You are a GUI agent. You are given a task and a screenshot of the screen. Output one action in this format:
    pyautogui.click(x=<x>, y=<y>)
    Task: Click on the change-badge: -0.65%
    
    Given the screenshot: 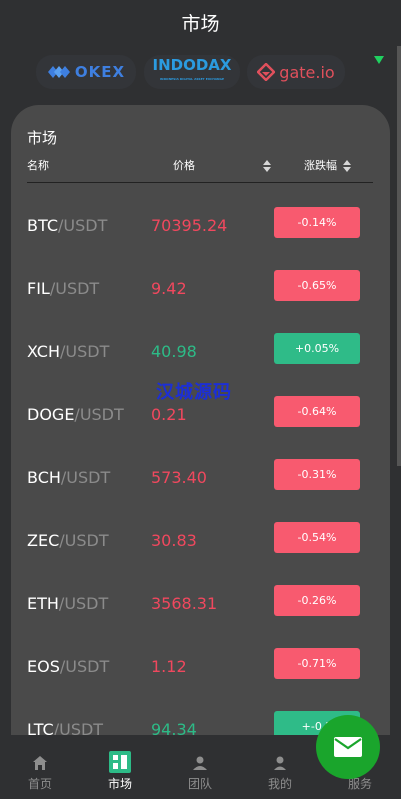 What is the action you would take?
    pyautogui.click(x=317, y=285)
    